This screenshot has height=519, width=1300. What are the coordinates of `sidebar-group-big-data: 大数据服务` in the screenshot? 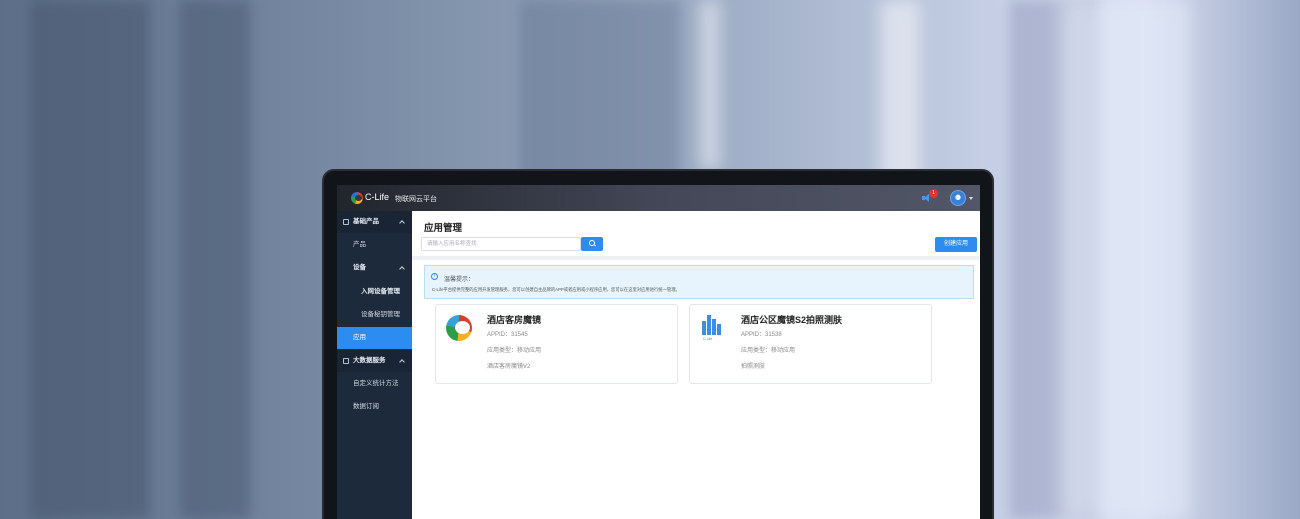 It's located at (374, 361).